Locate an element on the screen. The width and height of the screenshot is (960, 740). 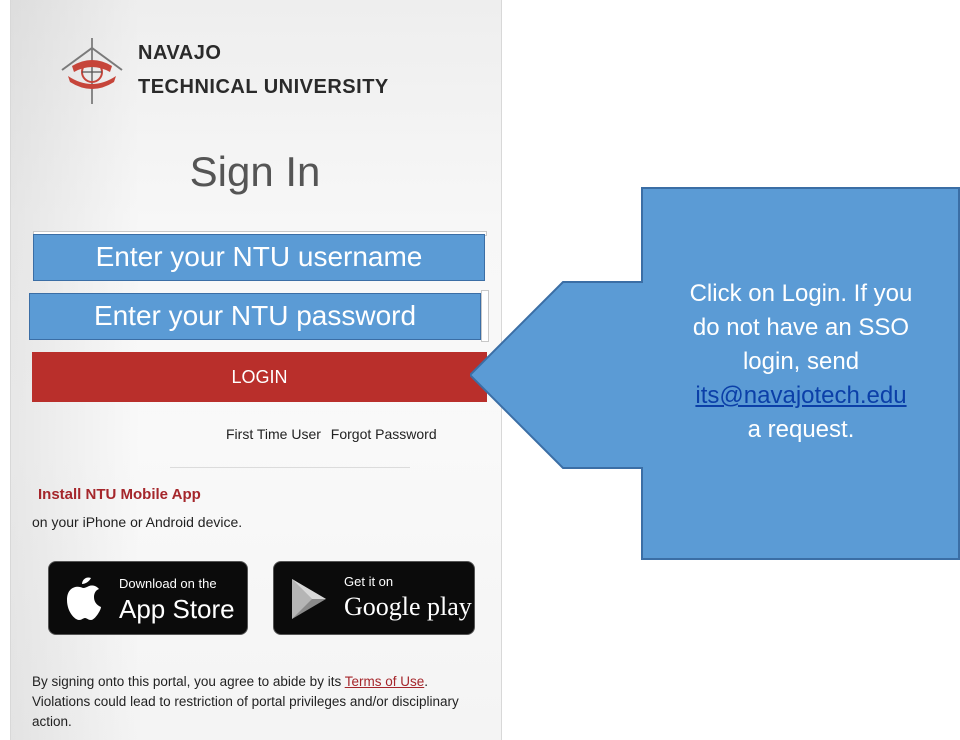
google-play-small-label: Get it on is located at coordinates (369, 581).